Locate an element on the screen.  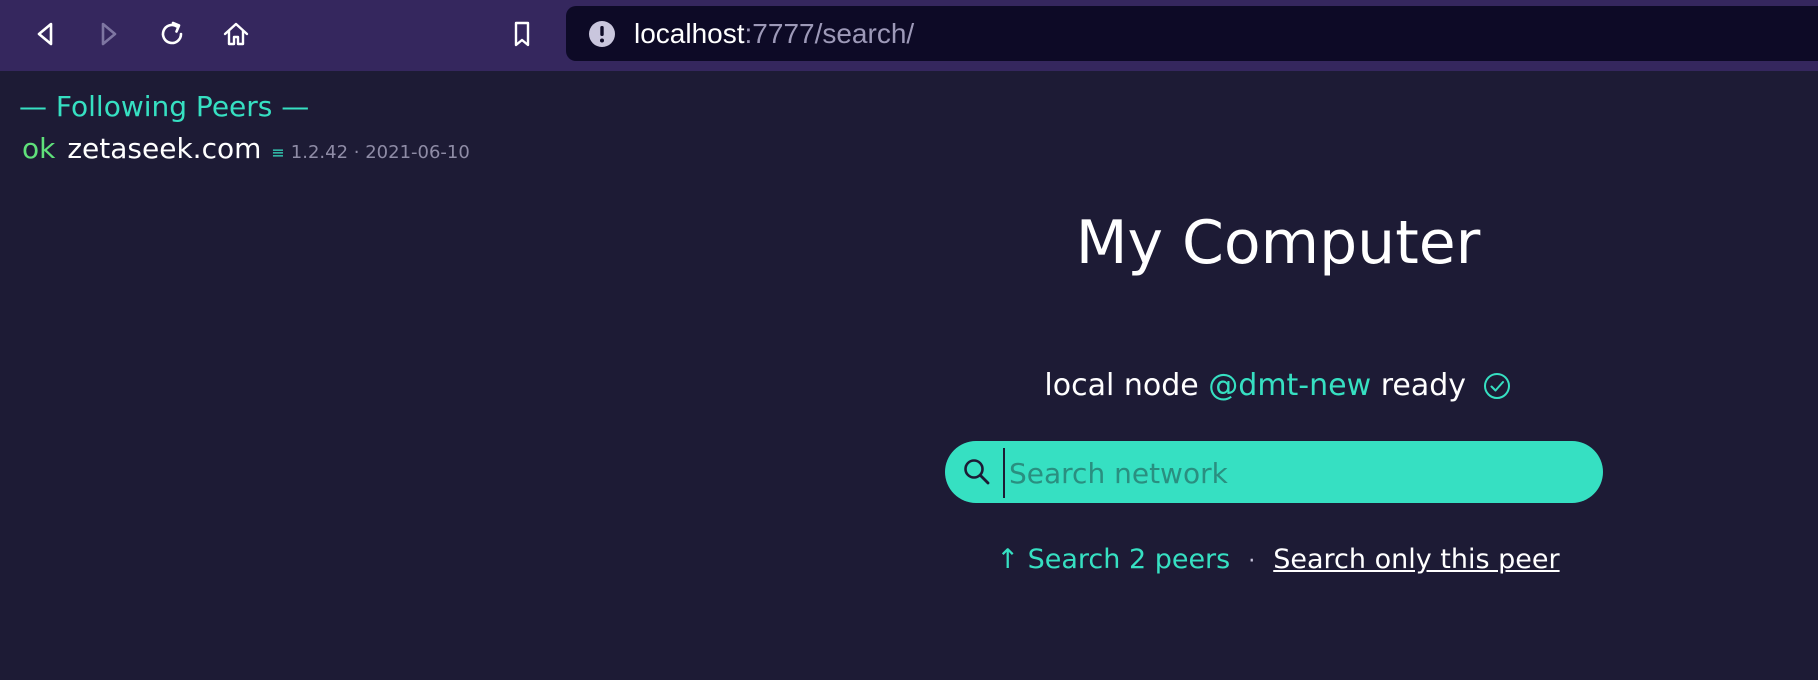
site-info-icon is located at coordinates (602, 34).